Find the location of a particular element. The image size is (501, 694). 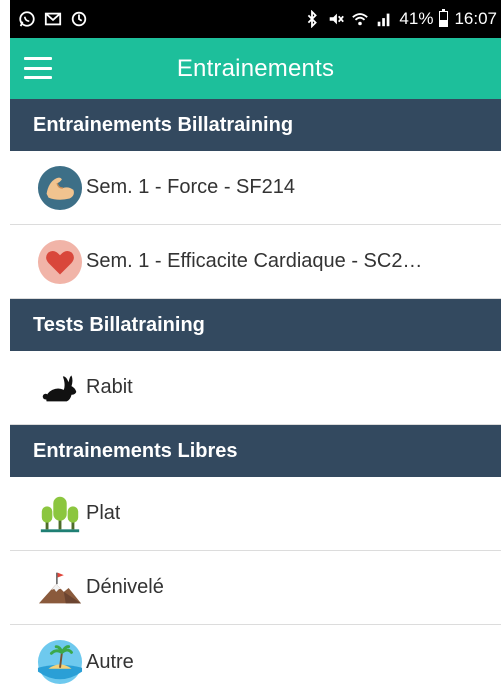

mute-icon is located at coordinates (336, 19).